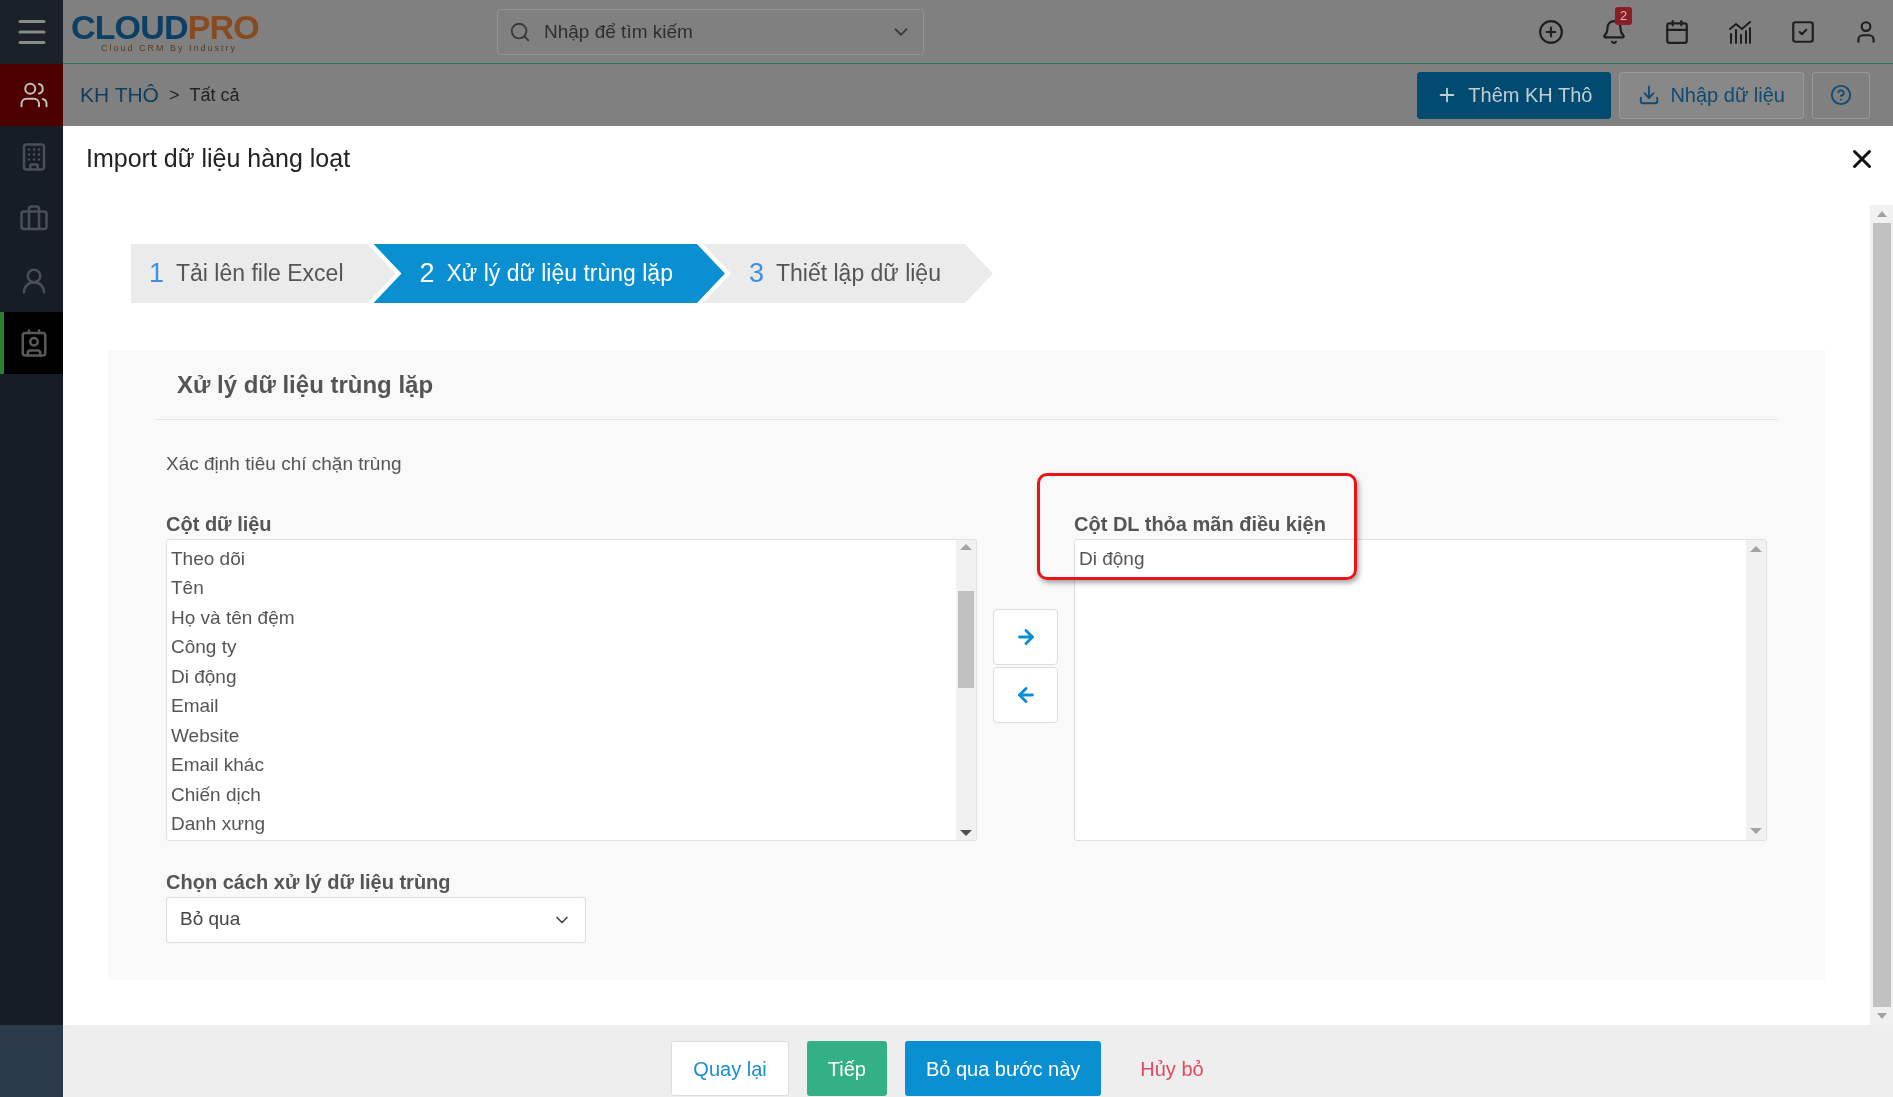 Image resolution: width=1893 pixels, height=1097 pixels. I want to click on section-title: Xử lý dữ liệu trùng lặp, so click(305, 385).